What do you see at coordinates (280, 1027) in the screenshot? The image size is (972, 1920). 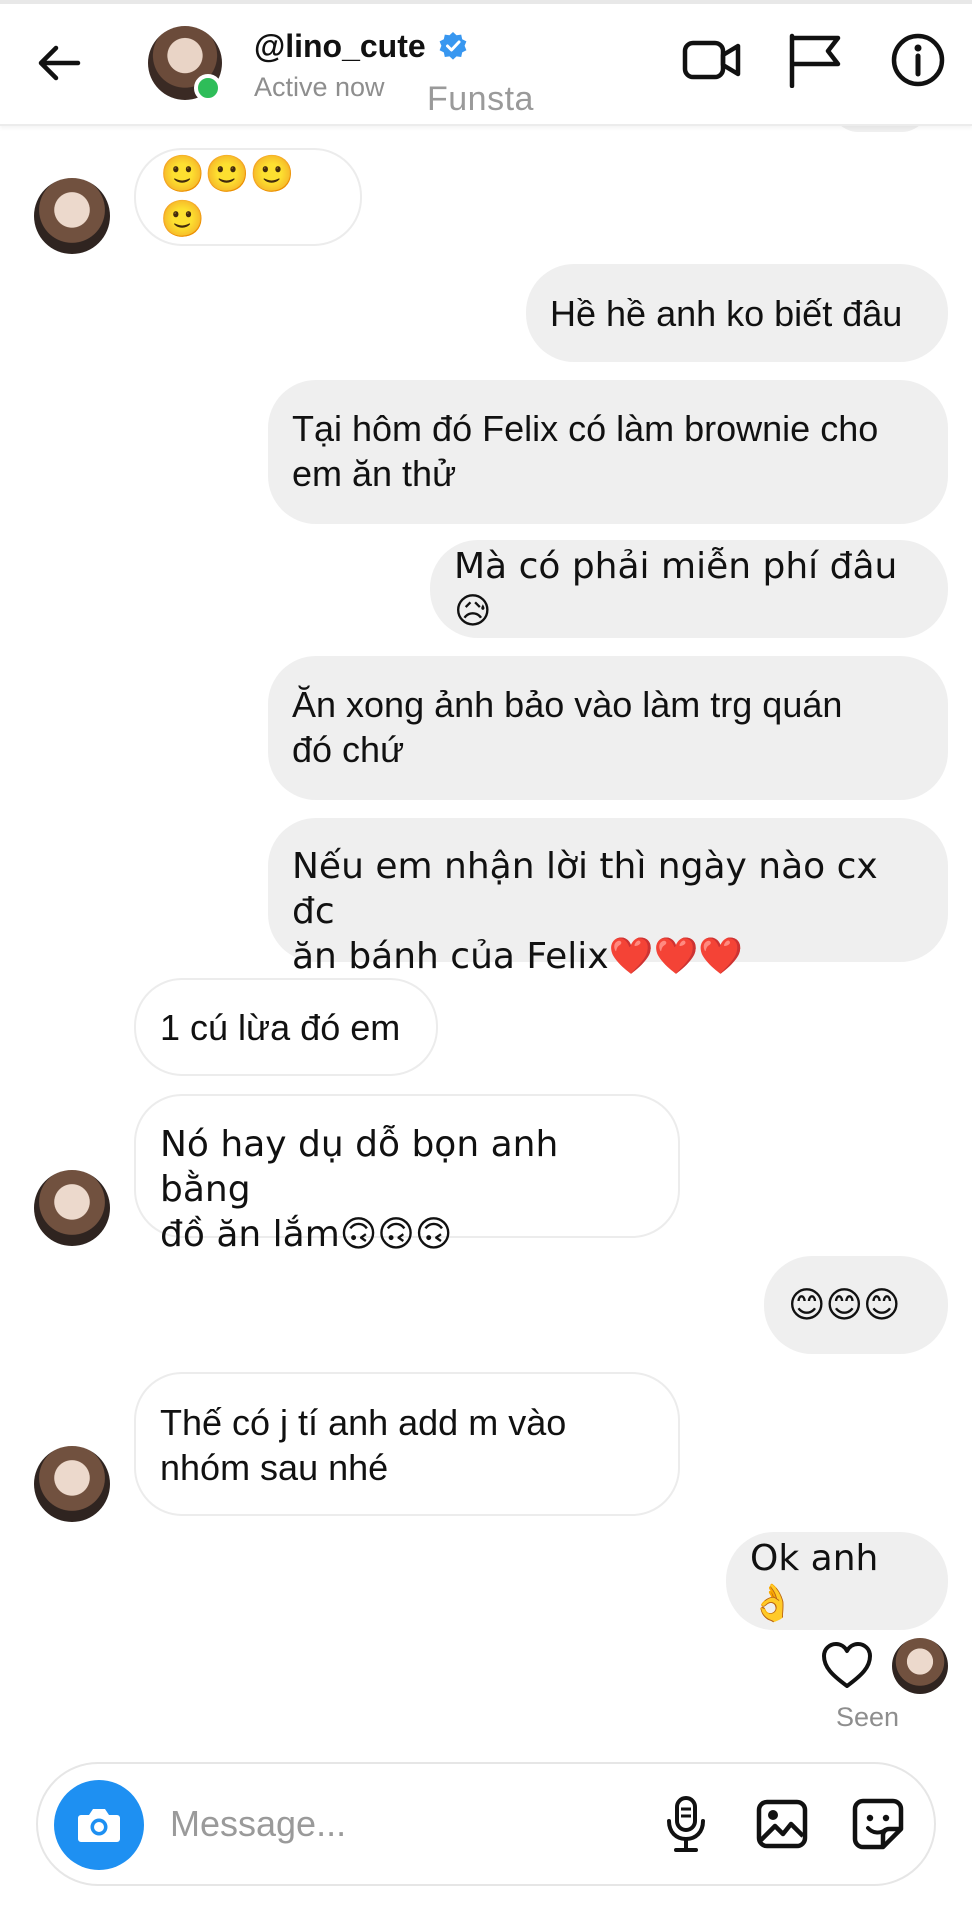 I see `message-text: 1 cú lừa đó em` at bounding box center [280, 1027].